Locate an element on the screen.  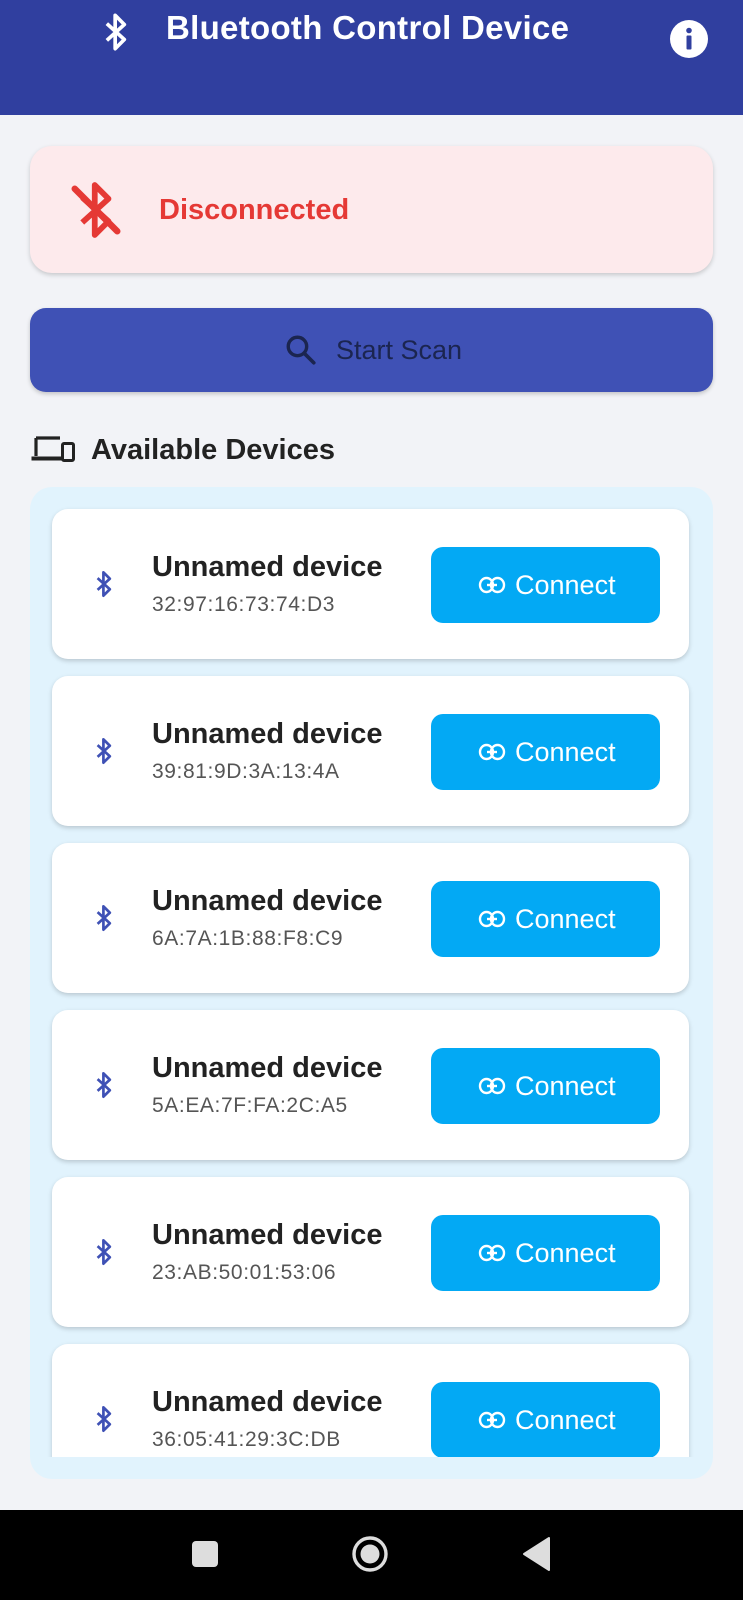
circle-icon is located at coordinates (370, 1554).